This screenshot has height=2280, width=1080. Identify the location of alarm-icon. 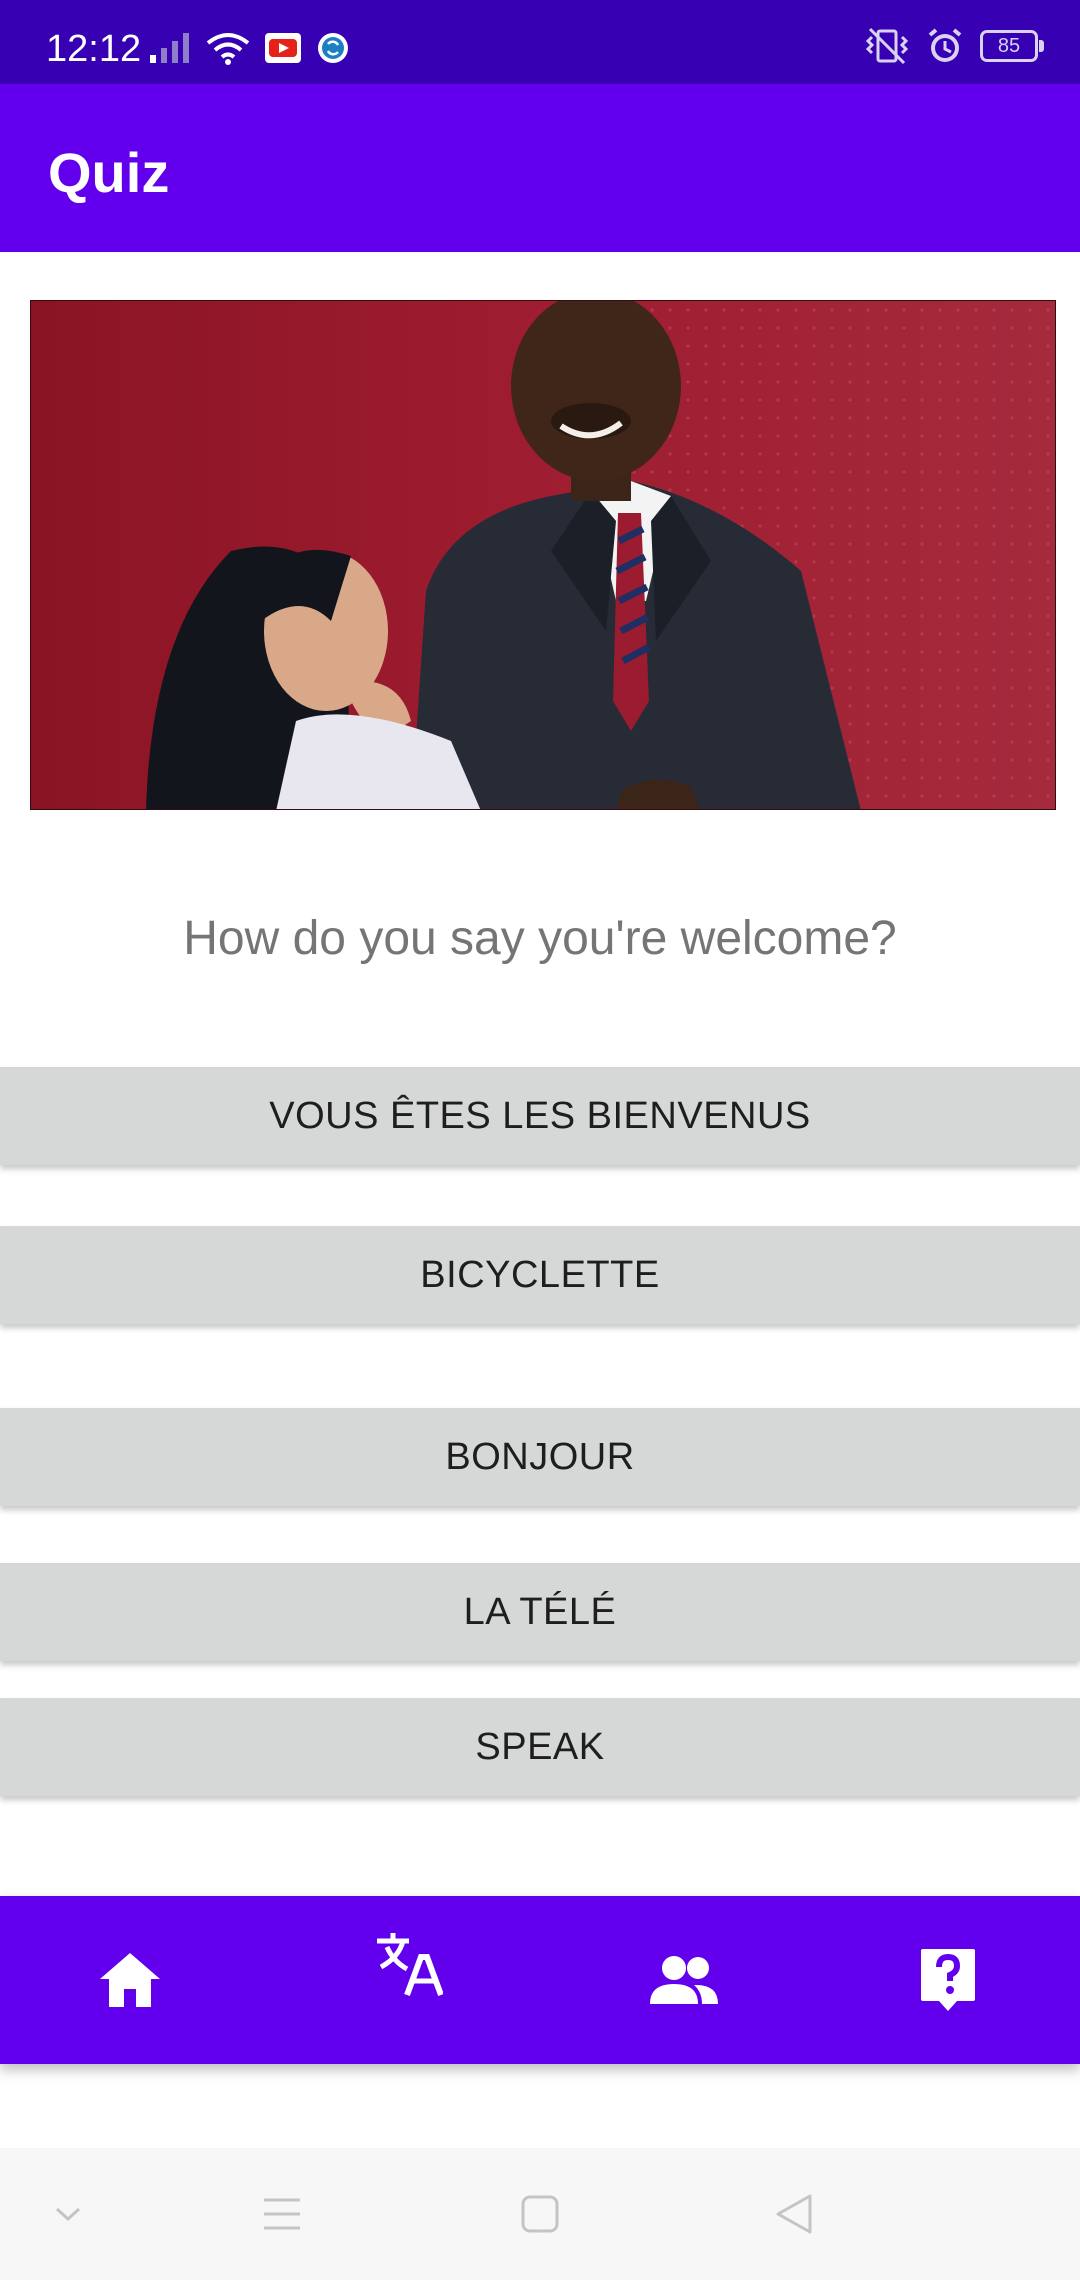
(945, 45).